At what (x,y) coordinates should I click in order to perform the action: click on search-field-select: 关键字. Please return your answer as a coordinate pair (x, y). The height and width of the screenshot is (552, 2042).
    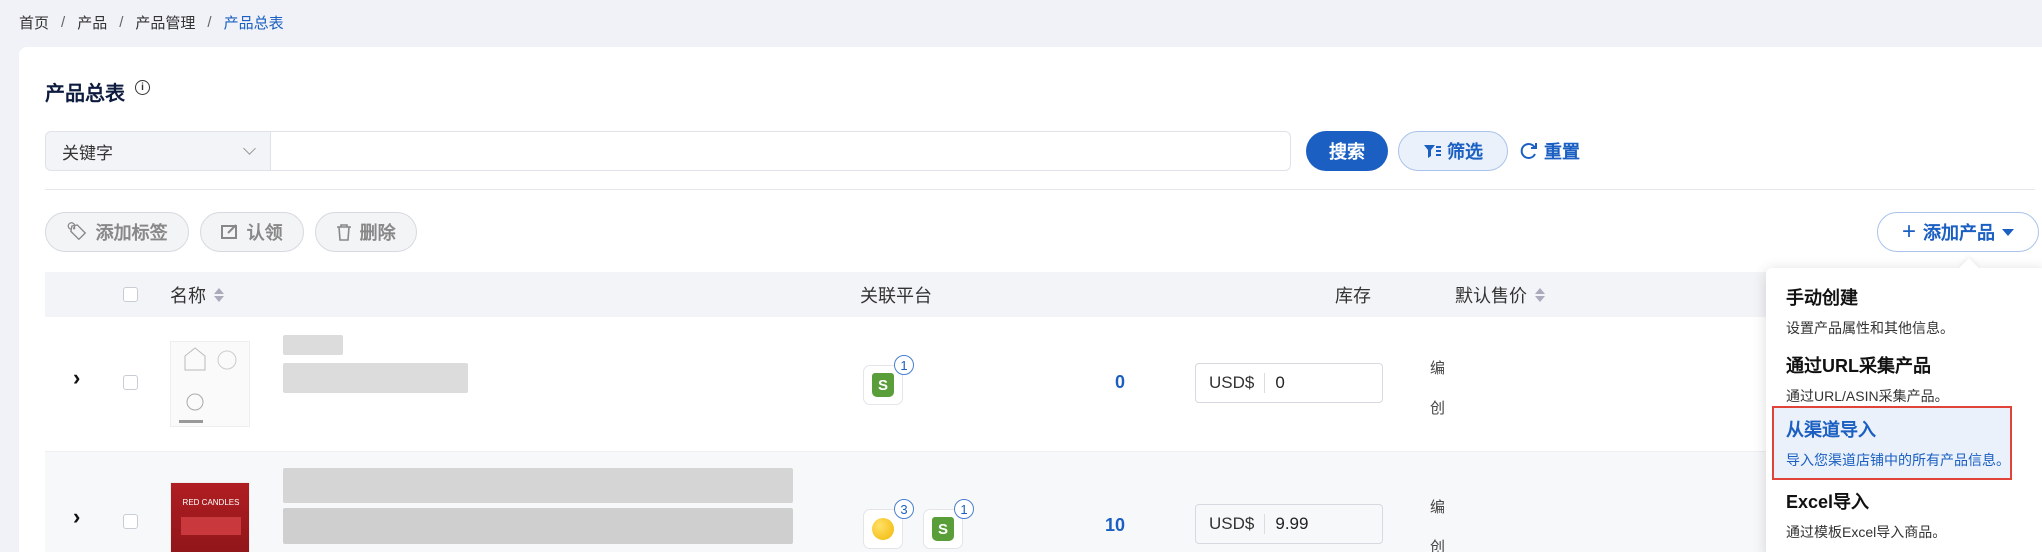
    Looking at the image, I should click on (158, 151).